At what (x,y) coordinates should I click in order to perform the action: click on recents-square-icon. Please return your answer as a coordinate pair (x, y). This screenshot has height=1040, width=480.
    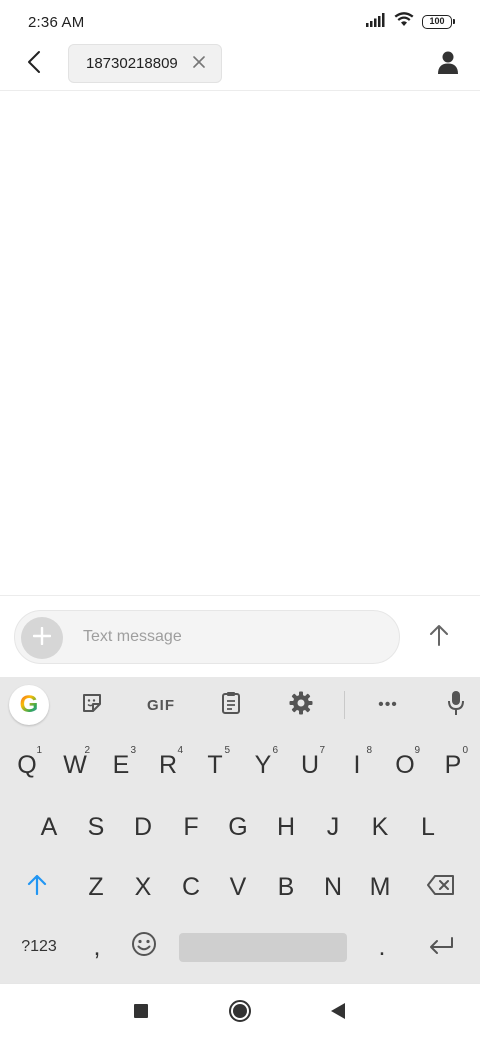
    Looking at the image, I should click on (141, 1013).